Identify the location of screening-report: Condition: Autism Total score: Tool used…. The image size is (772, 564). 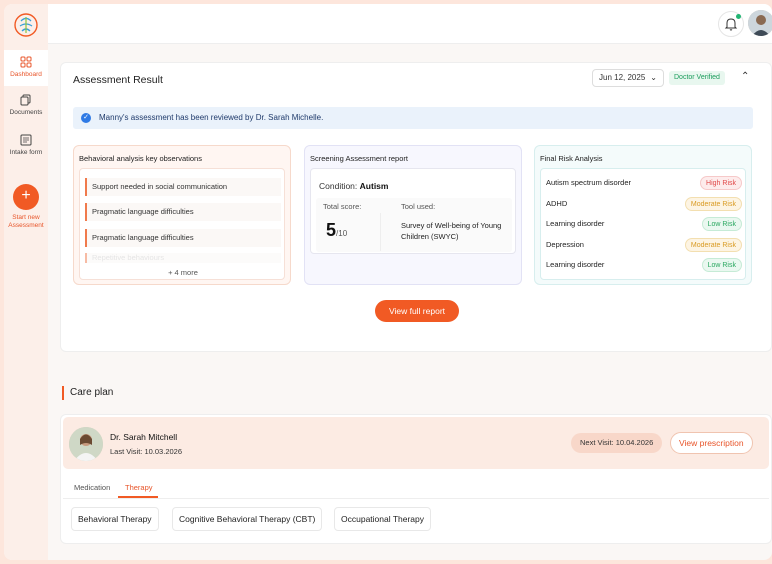
(413, 211).